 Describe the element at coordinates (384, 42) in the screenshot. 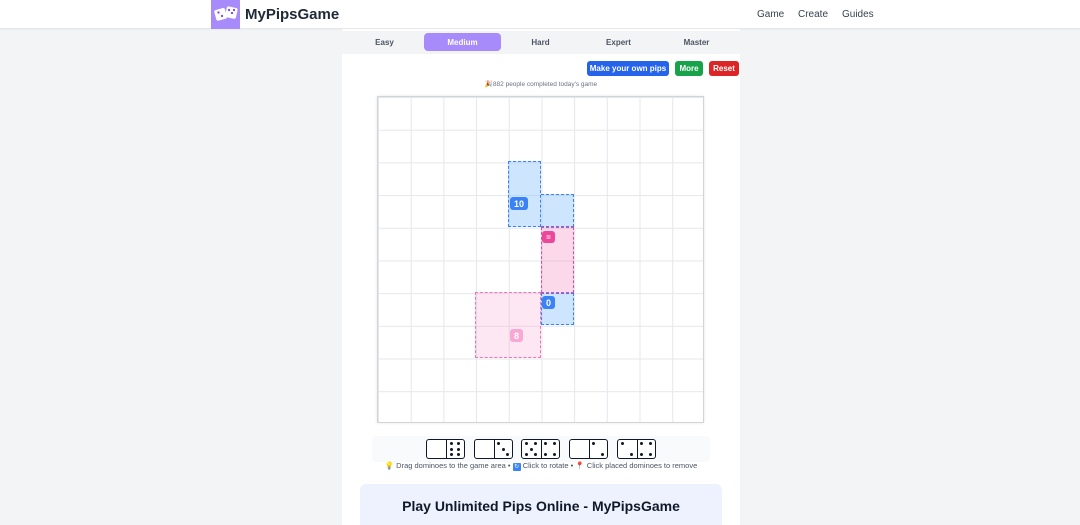

I see `tab-easy: Easy` at that location.